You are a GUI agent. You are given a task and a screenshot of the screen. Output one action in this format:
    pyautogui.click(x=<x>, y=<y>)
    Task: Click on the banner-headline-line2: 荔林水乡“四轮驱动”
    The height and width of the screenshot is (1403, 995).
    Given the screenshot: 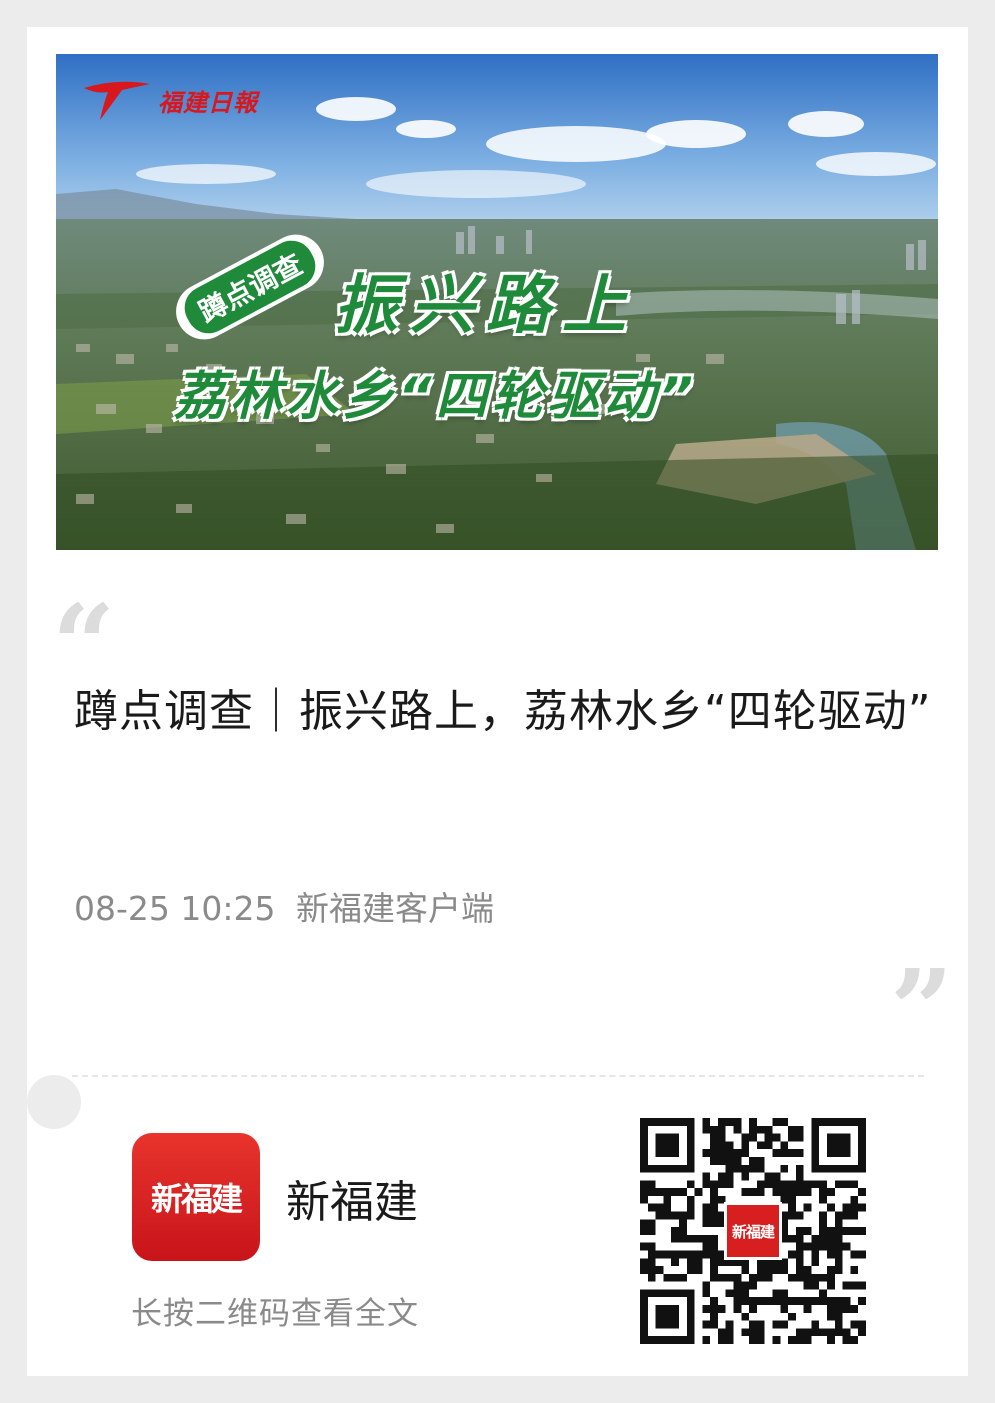 What is the action you would take?
    pyautogui.click(x=435, y=397)
    